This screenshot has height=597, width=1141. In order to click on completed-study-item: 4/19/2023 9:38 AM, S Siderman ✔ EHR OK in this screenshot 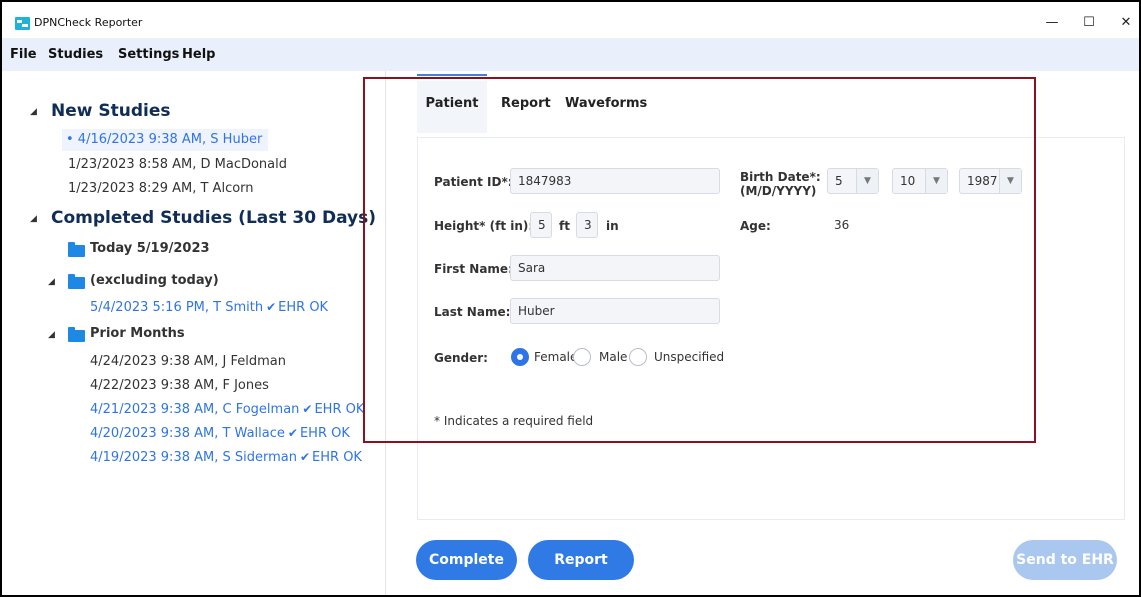, I will do `click(226, 457)`.